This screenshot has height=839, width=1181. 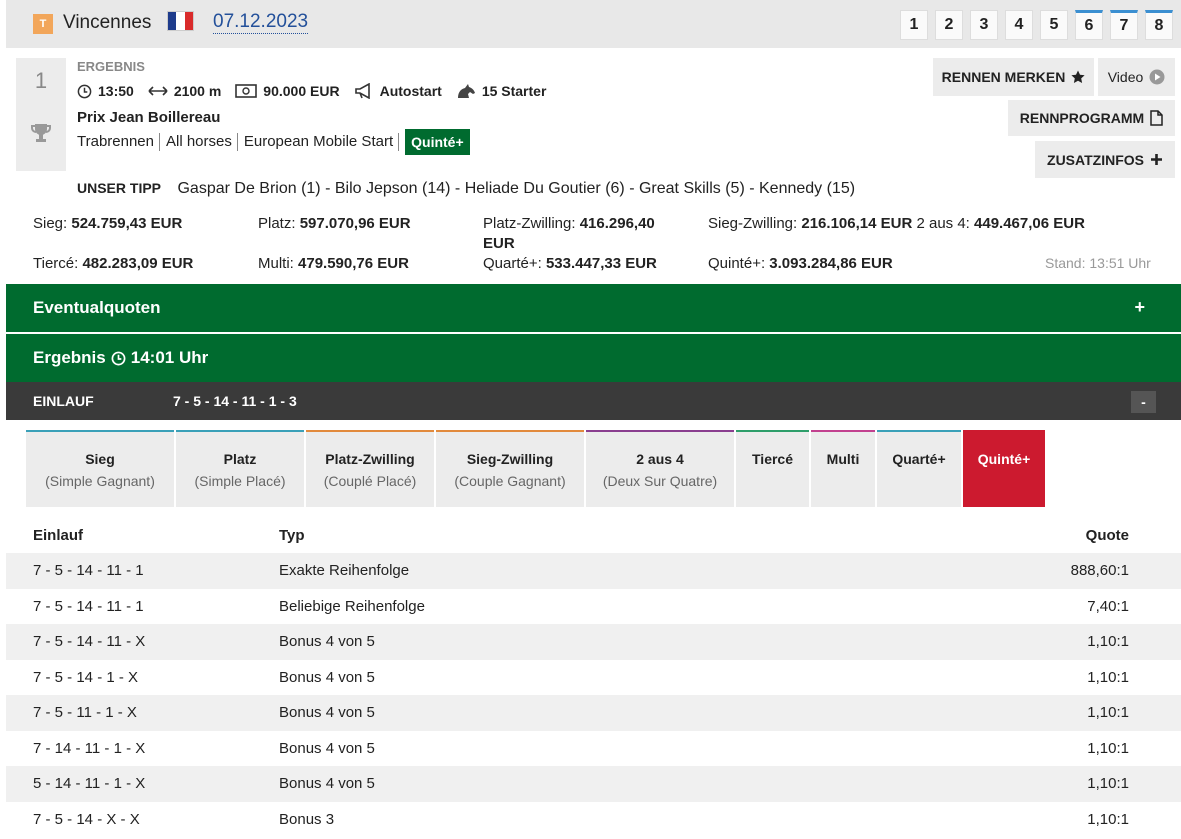 What do you see at coordinates (261, 22) in the screenshot?
I see `race-date-link: 07.12.2023` at bounding box center [261, 22].